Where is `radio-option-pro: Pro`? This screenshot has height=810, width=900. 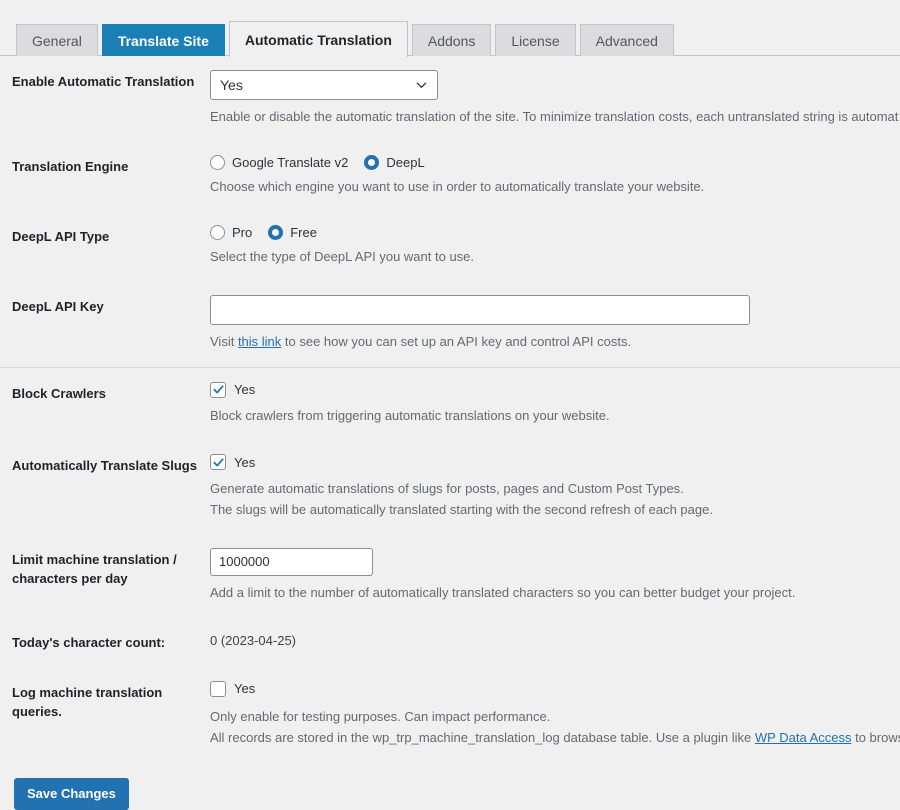 radio-option-pro: Pro is located at coordinates (231, 233).